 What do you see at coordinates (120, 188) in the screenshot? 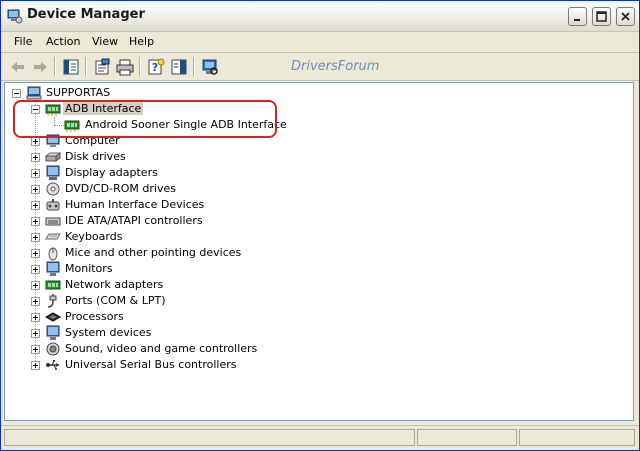
I see `category-label: DVD/CD-ROM drives` at bounding box center [120, 188].